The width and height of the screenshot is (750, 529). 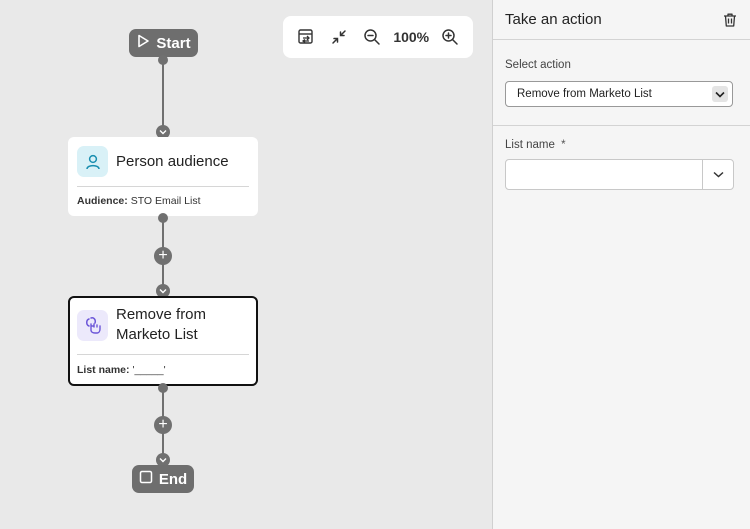 What do you see at coordinates (92, 161) in the screenshot?
I see `person-icon` at bounding box center [92, 161].